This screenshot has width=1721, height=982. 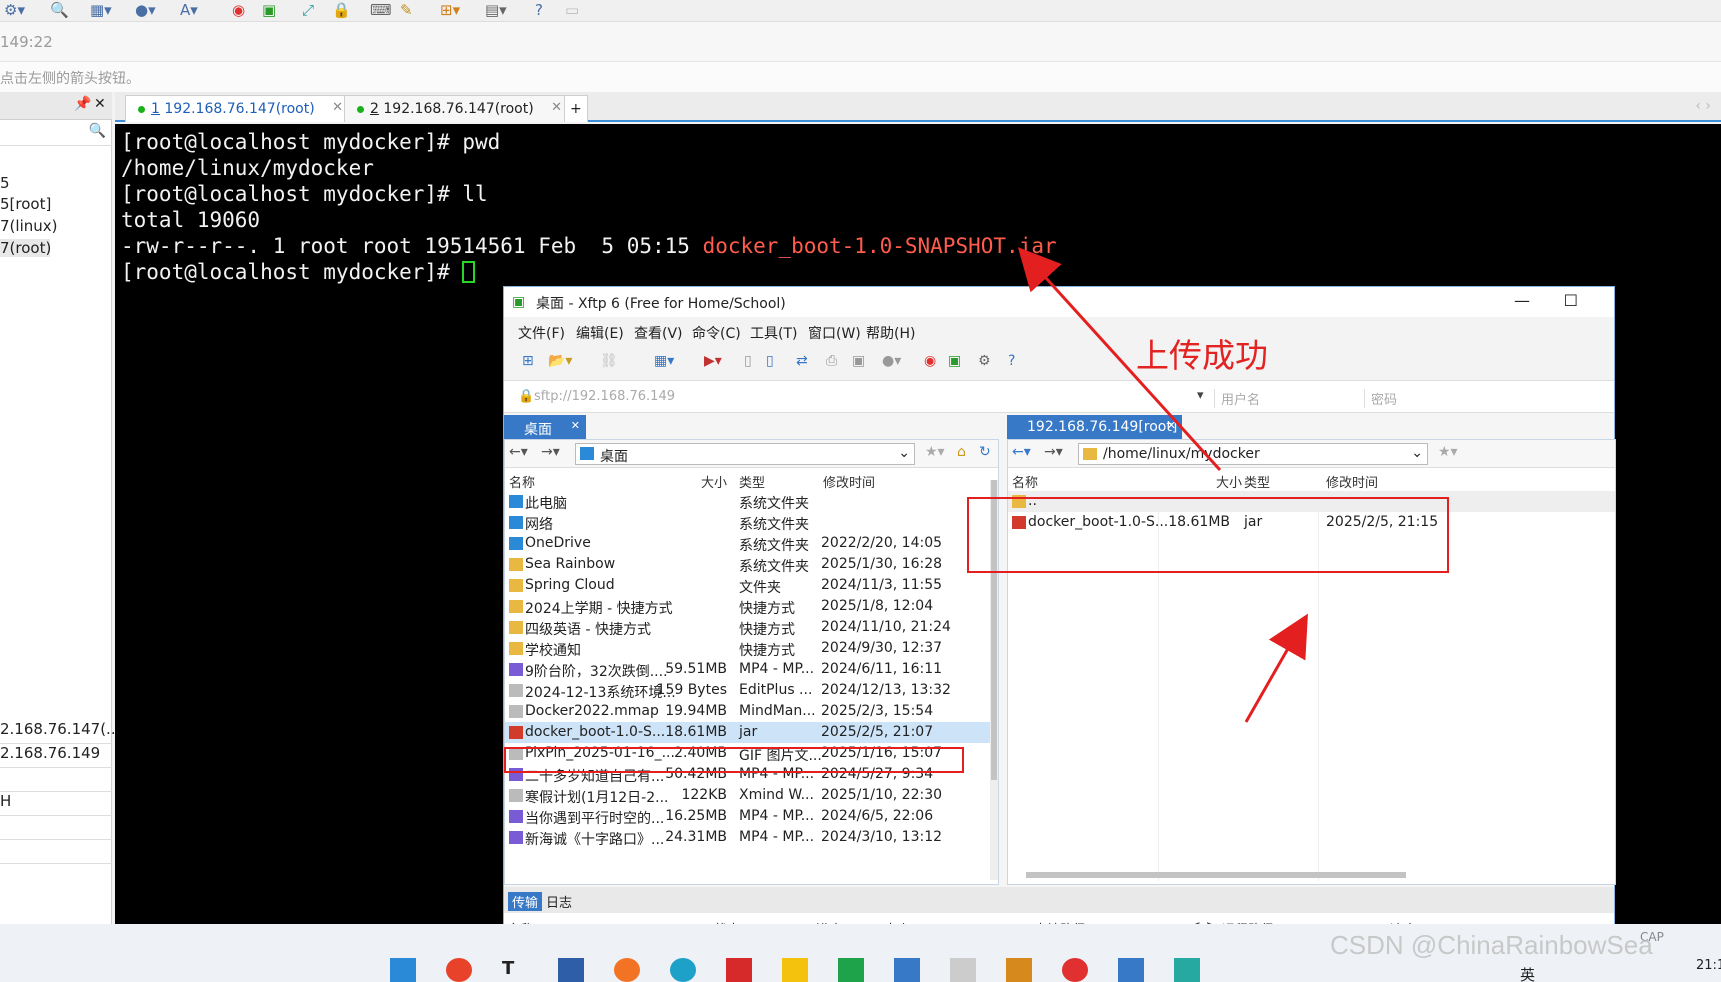 I want to click on ime-indicator: 英, so click(x=1527, y=973).